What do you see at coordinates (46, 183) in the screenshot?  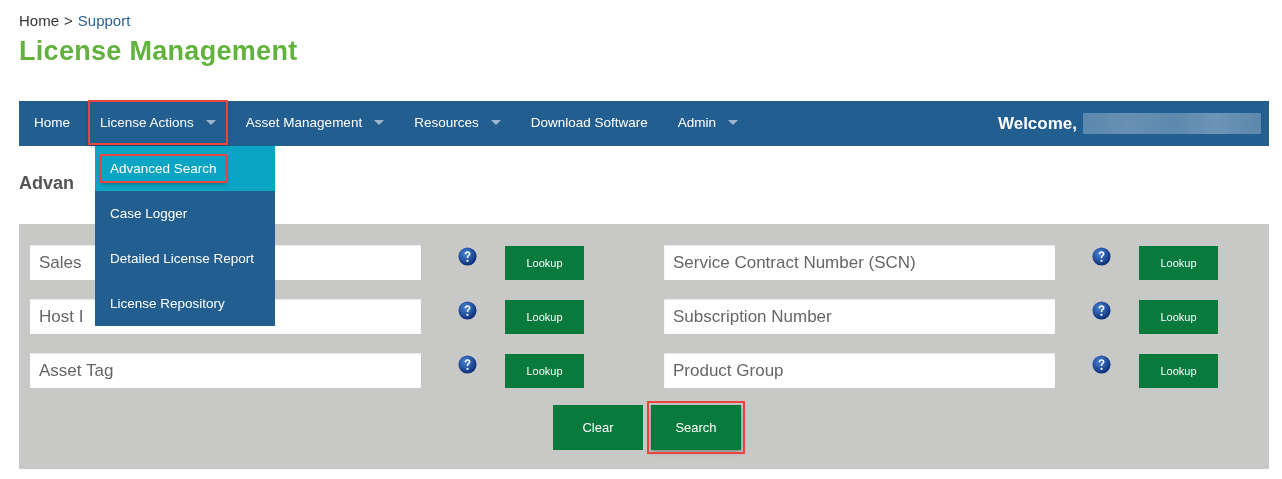 I see `section-heading: Advan` at bounding box center [46, 183].